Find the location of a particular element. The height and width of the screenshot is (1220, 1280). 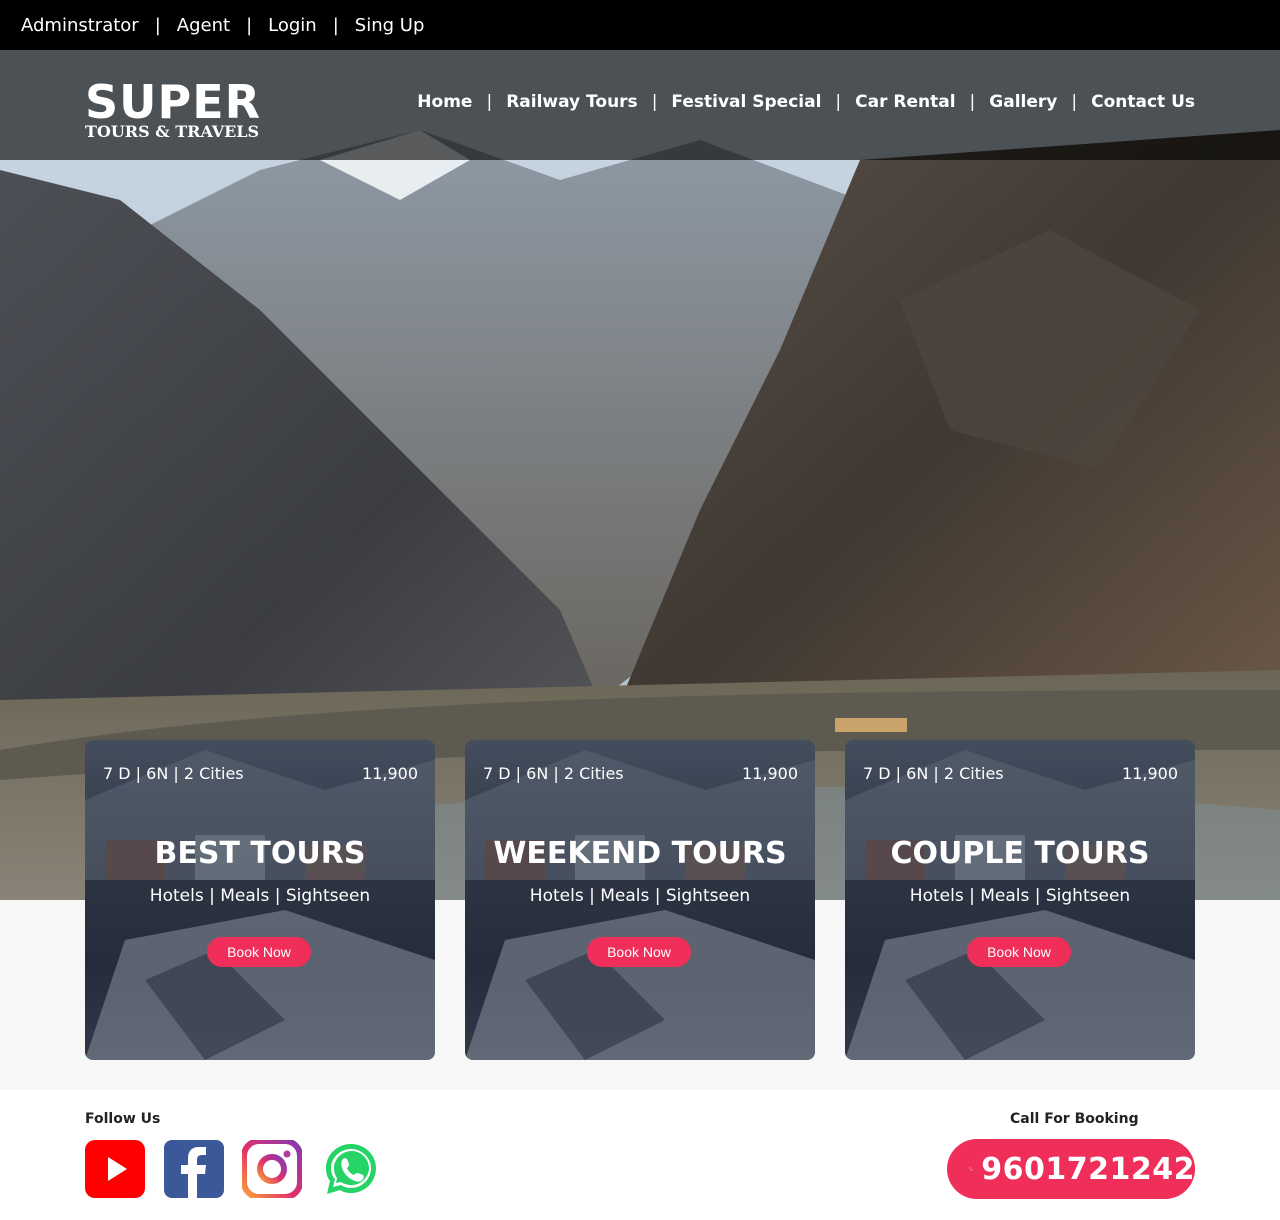

follow-us-label: Follow Us is located at coordinates (123, 1119).